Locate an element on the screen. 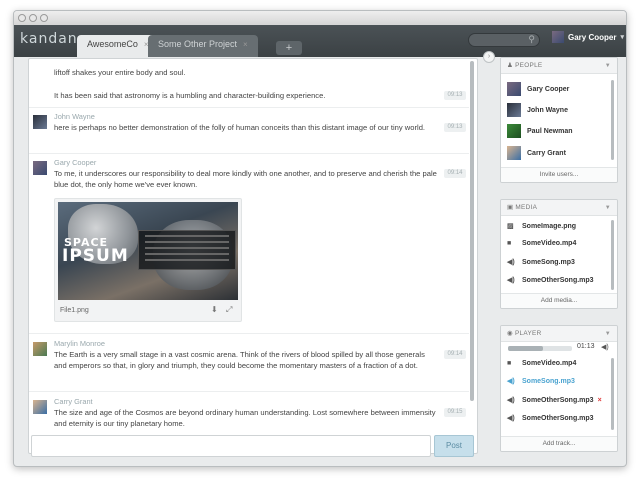  message-author: John Wayne is located at coordinates (74, 116).